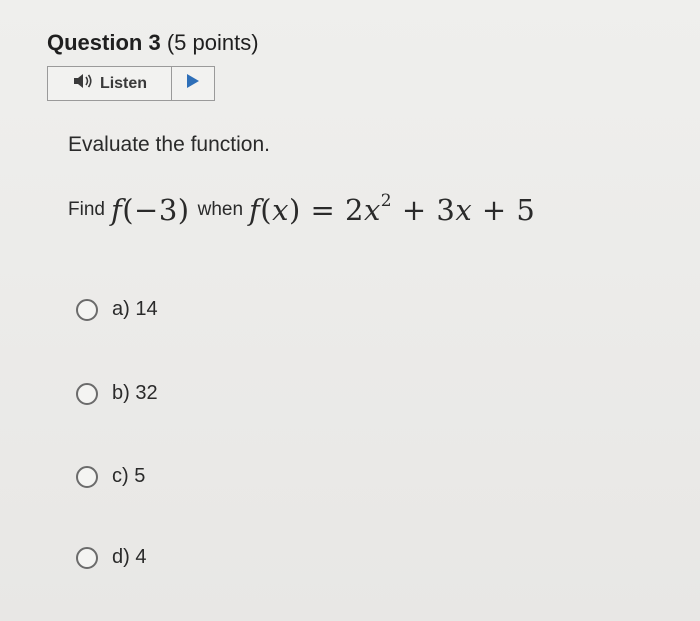 The height and width of the screenshot is (621, 700). I want to click on function-argument: f(−3), so click(150, 210).